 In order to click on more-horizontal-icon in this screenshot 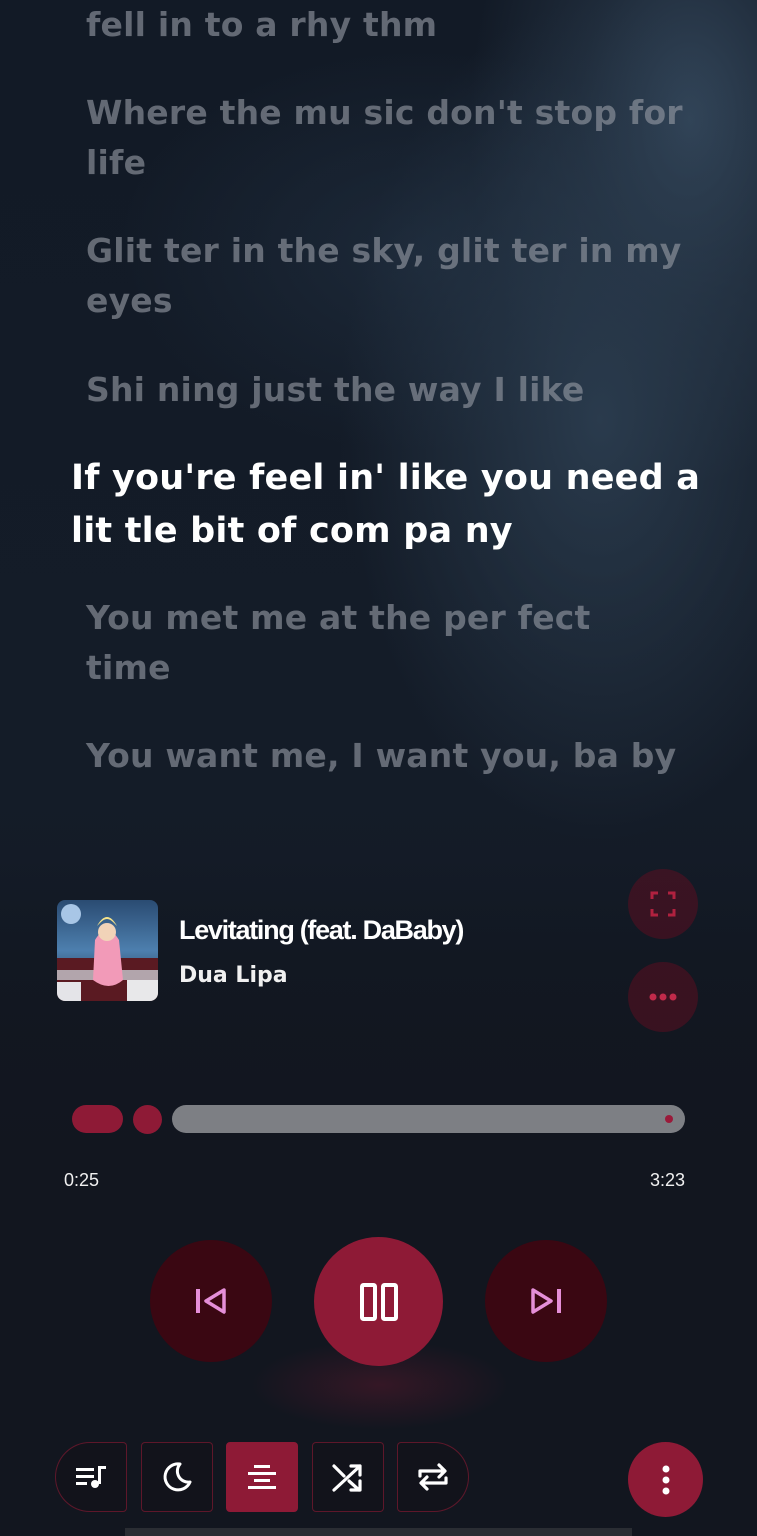, I will do `click(663, 997)`.